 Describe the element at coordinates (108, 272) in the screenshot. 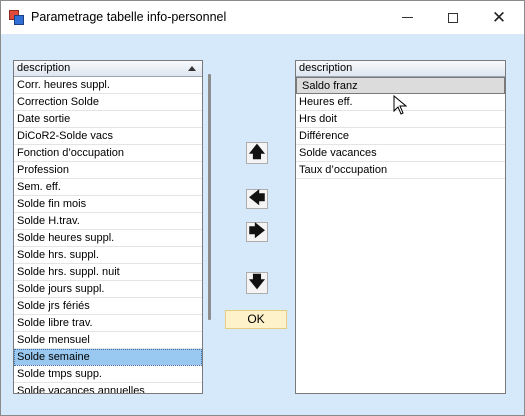

I see `left-list-item: Solde hrs. suppl. nuit` at that location.